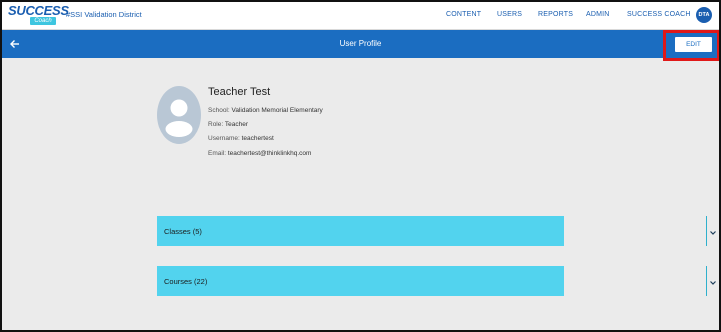  I want to click on classes-accordion-label: Classes (5), so click(183, 231).